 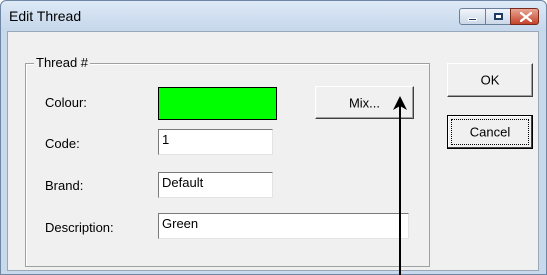 What do you see at coordinates (400, 185) in the screenshot?
I see `arrow-cursor-icon` at bounding box center [400, 185].